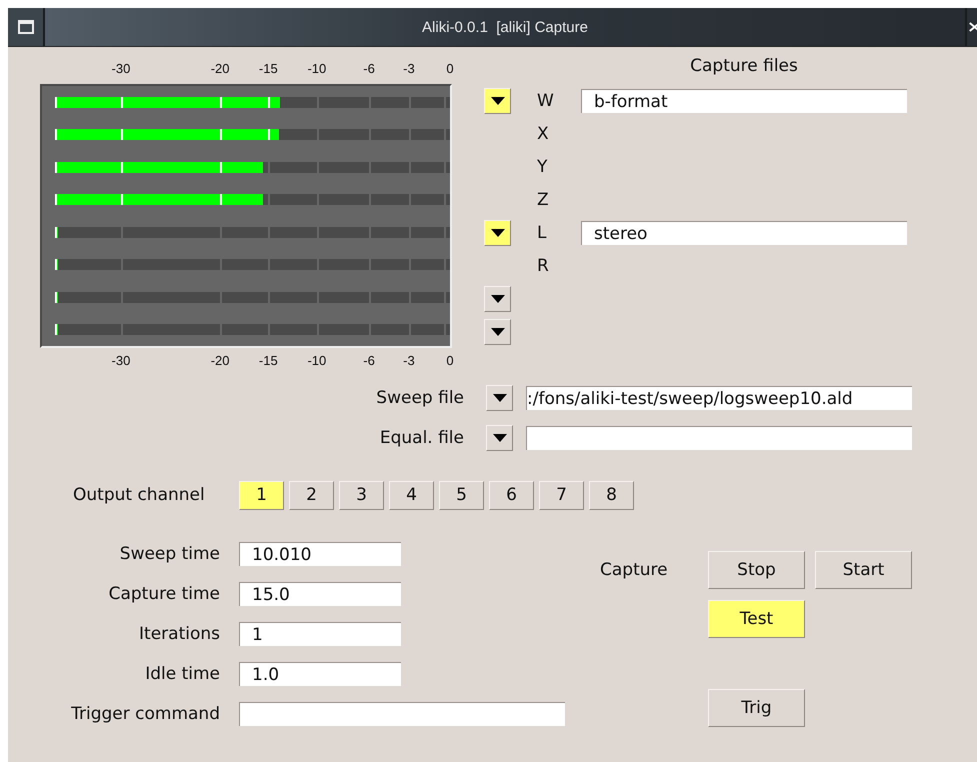  What do you see at coordinates (139, 495) in the screenshot?
I see `field-label: Output channel` at bounding box center [139, 495].